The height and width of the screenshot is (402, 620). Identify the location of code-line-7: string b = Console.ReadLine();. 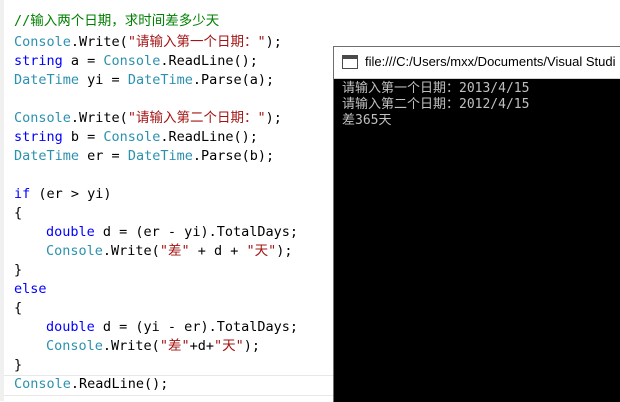
(136, 137).